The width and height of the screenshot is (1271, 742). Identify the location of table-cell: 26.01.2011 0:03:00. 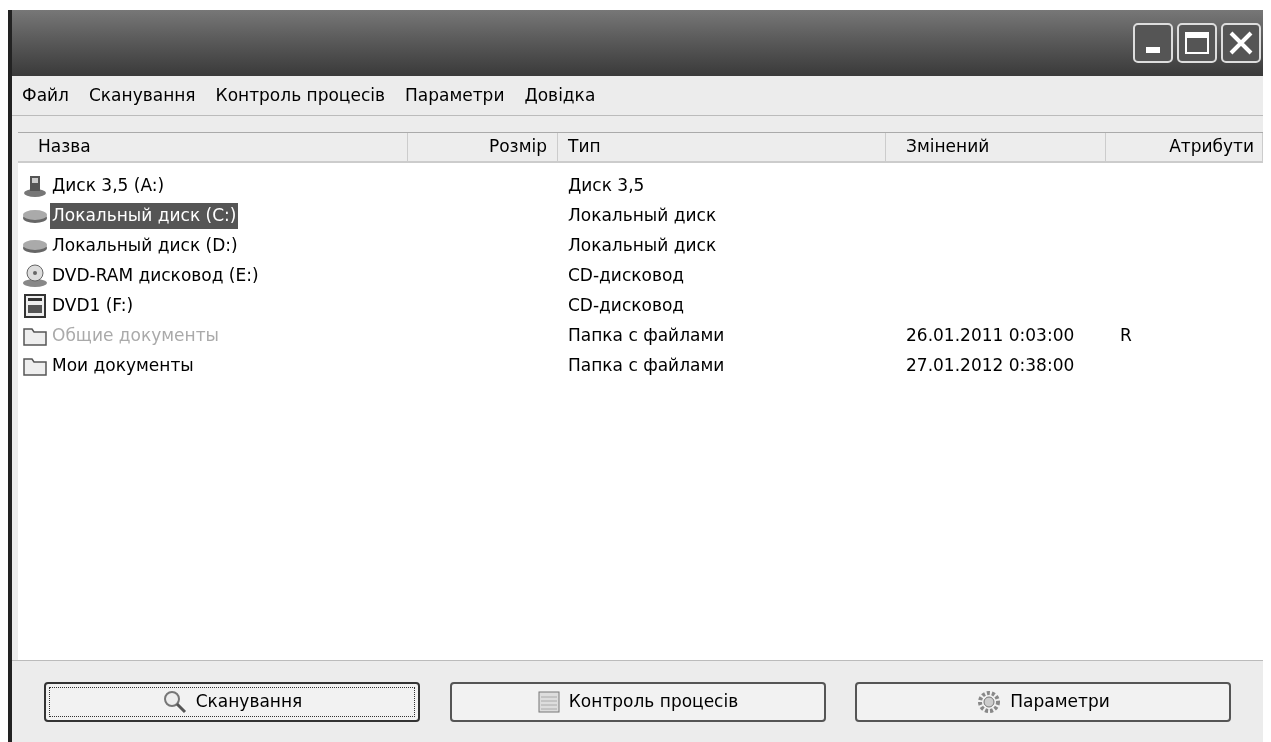
(990, 335).